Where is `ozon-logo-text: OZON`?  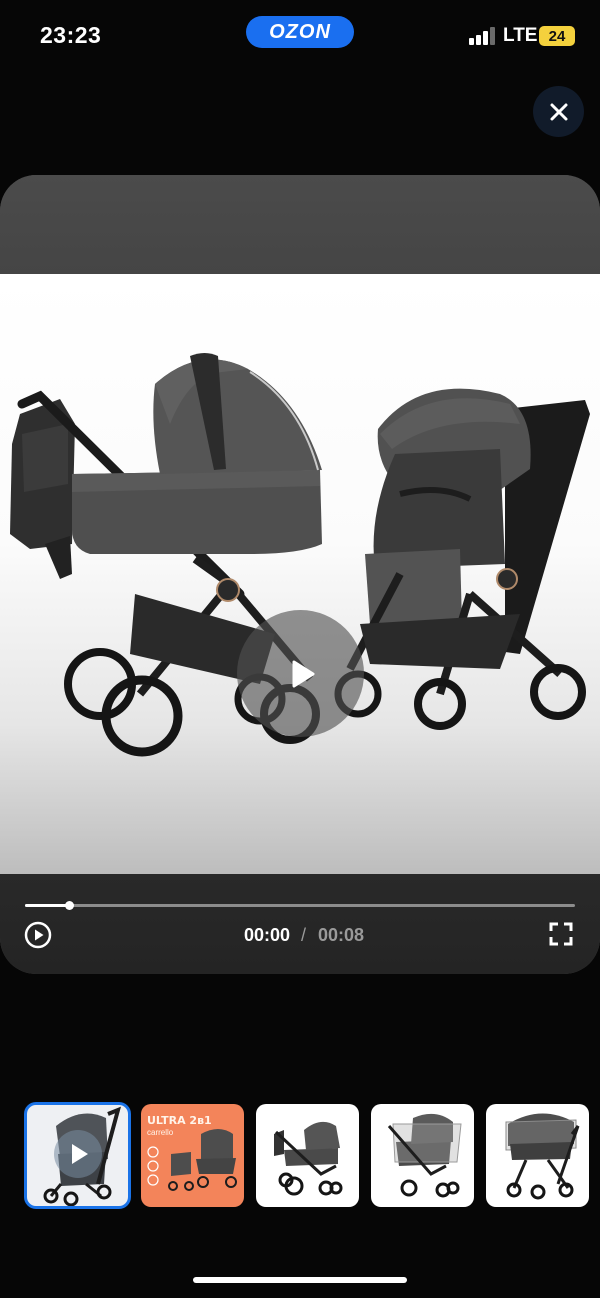 ozon-logo-text: OZON is located at coordinates (300, 31).